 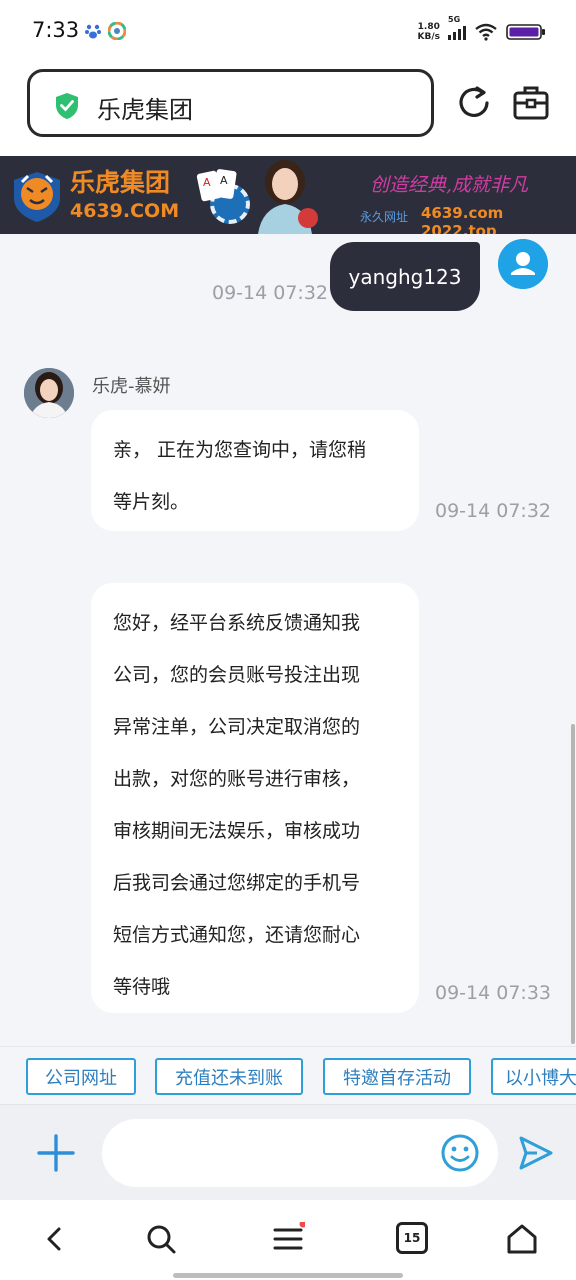 I want to click on quick-reply-first-deposit-promo: 特邀首存活动, so click(x=397, y=1076).